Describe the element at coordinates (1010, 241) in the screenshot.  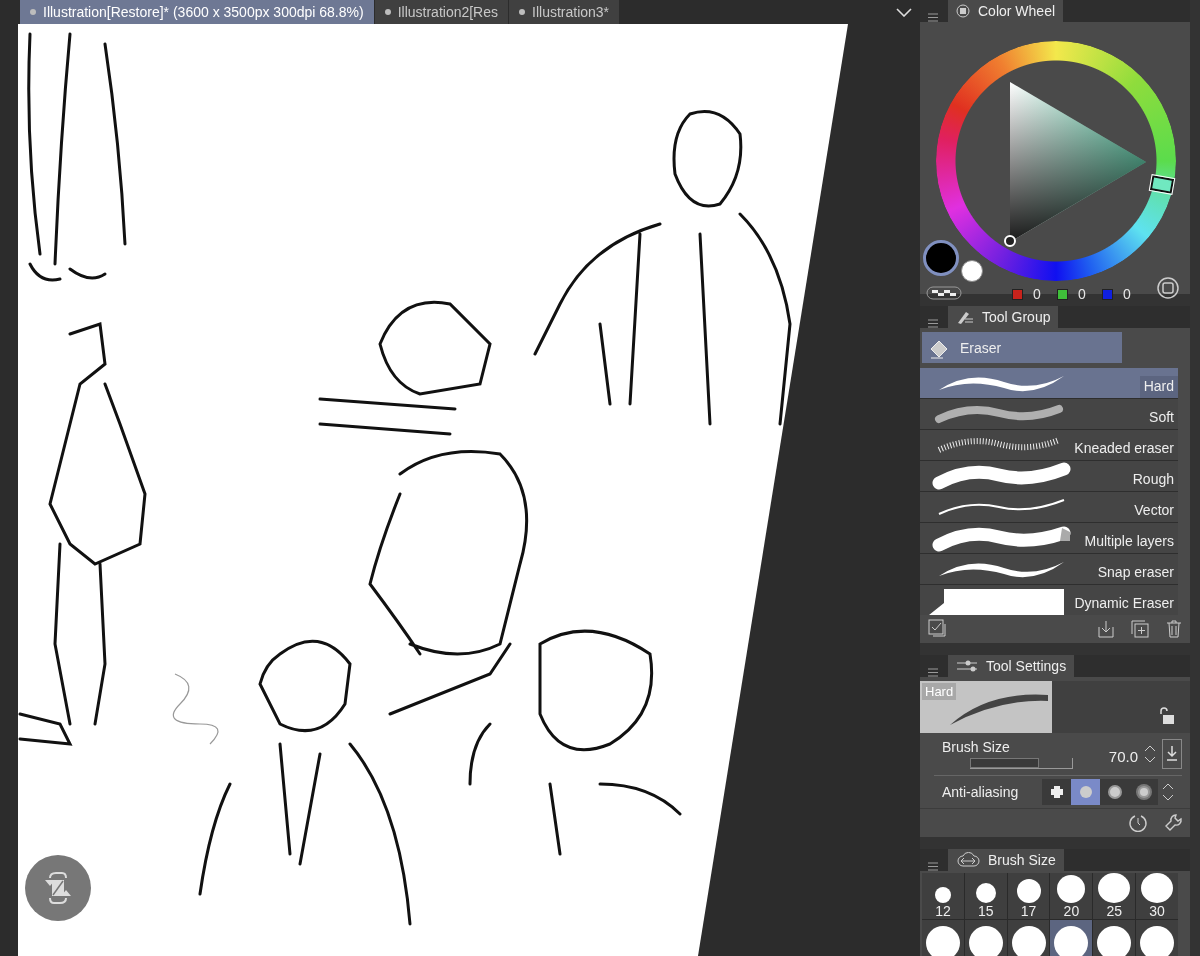
I see `color-picker-handle` at that location.